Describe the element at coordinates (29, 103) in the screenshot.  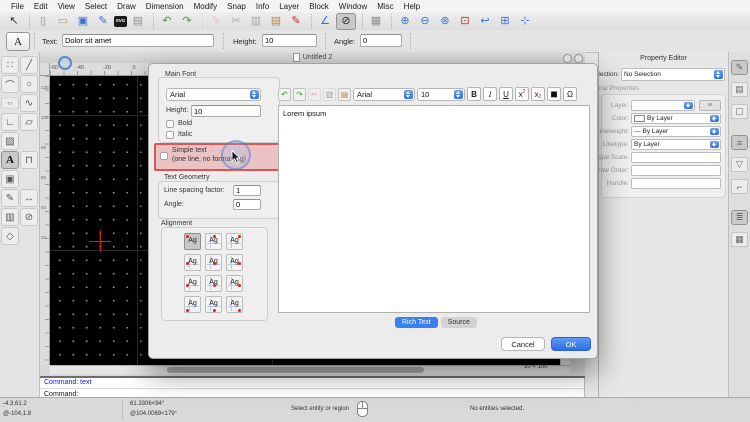
I see `spline-icon: ∿` at that location.